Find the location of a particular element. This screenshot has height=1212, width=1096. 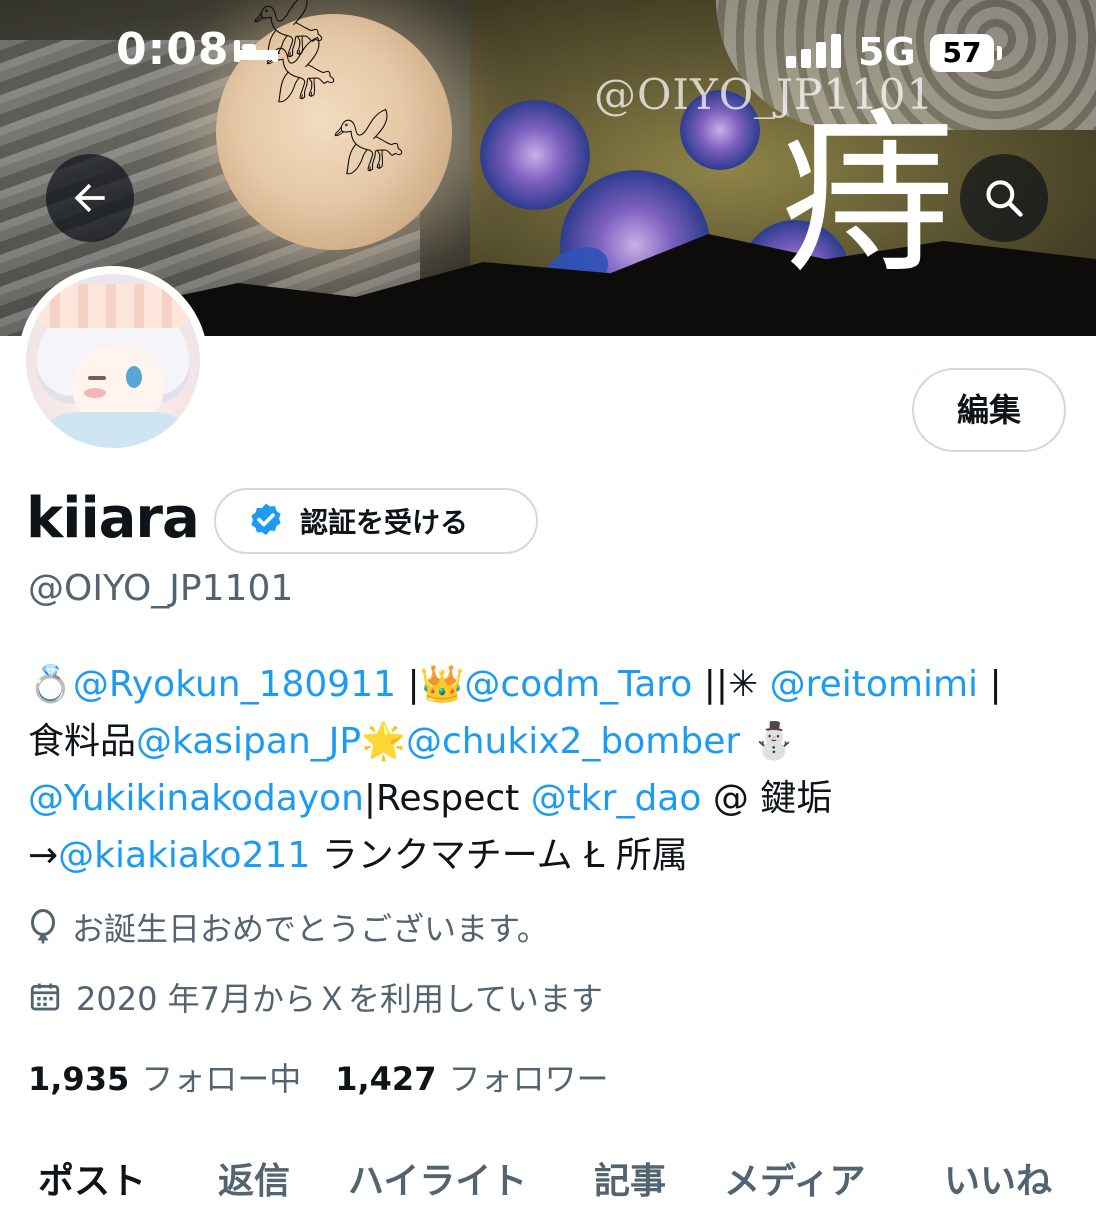

bio-mention-link: @reitomimi is located at coordinates (874, 684).